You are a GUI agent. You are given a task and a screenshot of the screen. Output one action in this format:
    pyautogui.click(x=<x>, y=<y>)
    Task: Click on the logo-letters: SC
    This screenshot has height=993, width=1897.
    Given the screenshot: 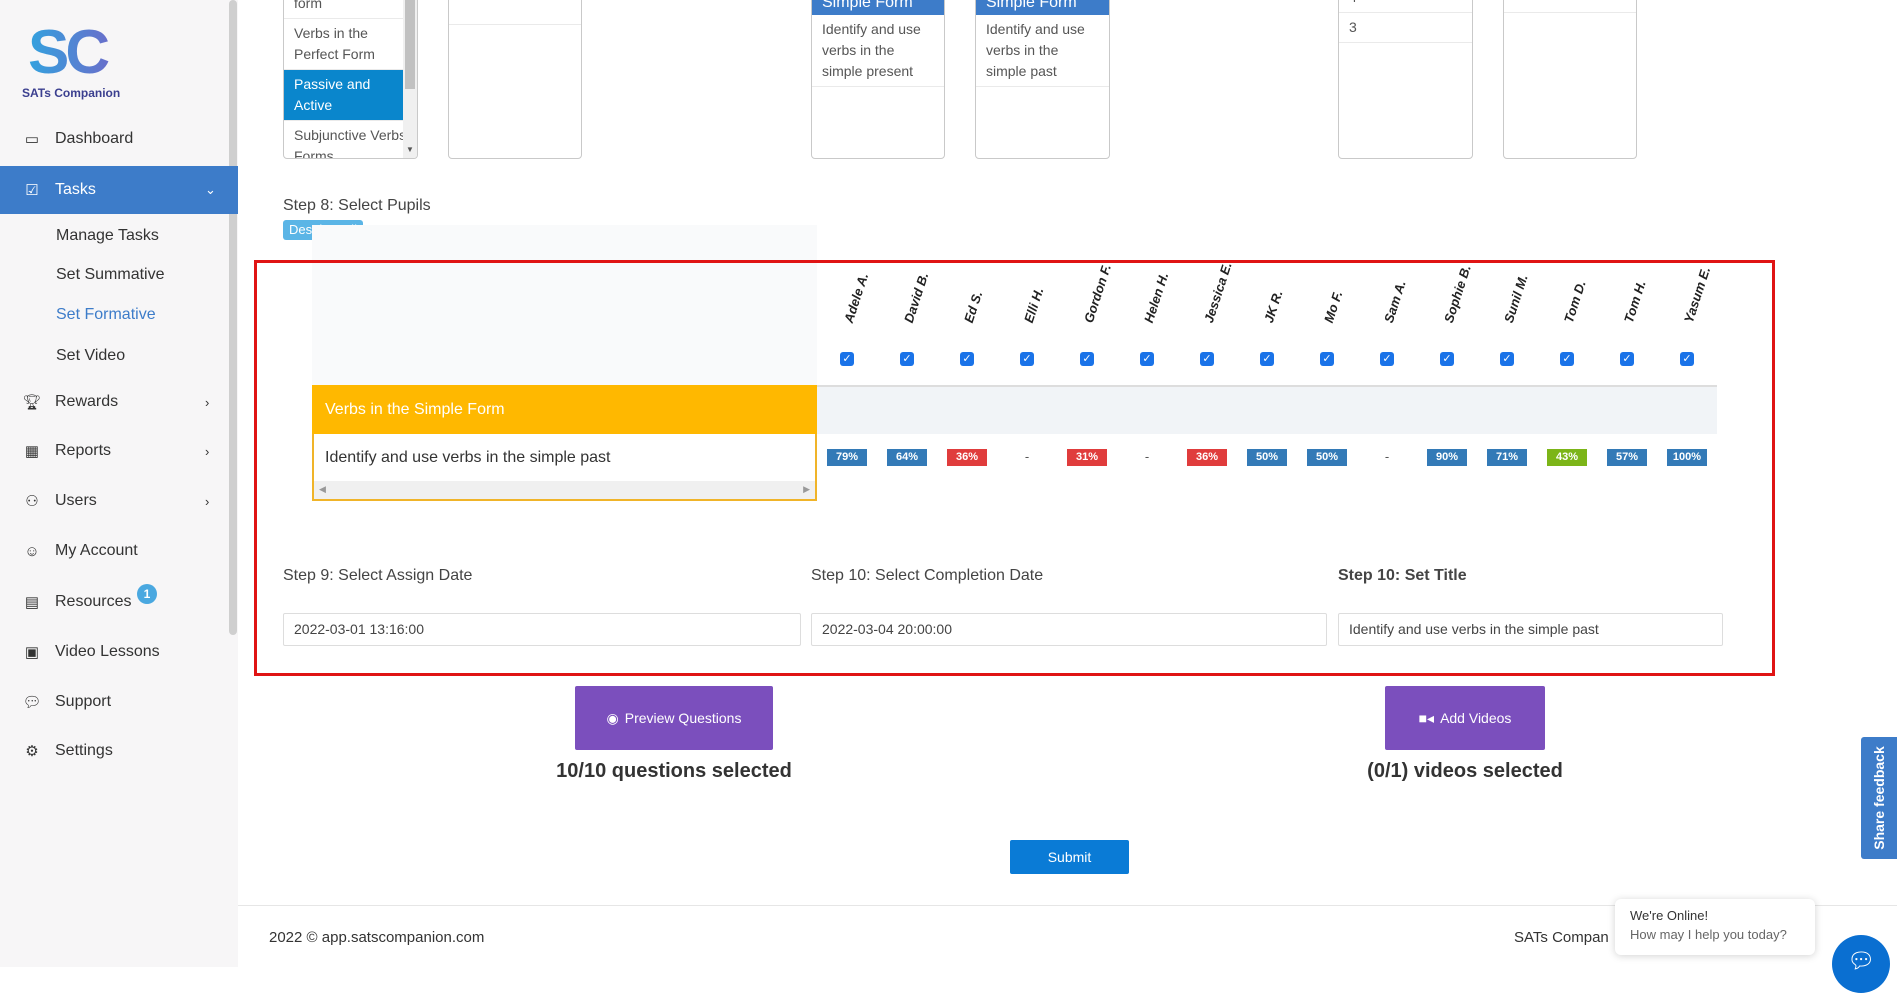 What is the action you would take?
    pyautogui.click(x=79, y=53)
    